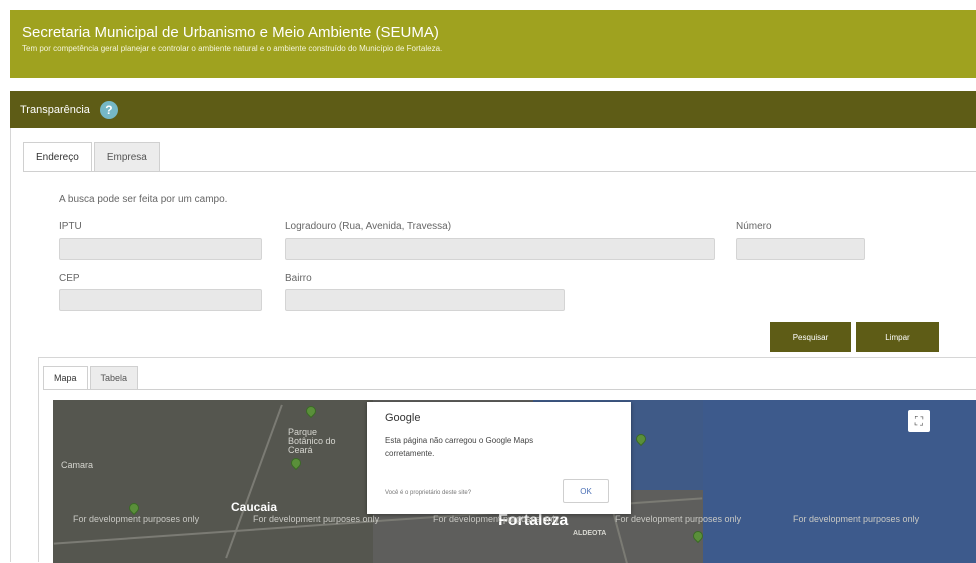 The height and width of the screenshot is (563, 976). What do you see at coordinates (57, 157) in the screenshot?
I see `tab-endereco: Endereço` at bounding box center [57, 157].